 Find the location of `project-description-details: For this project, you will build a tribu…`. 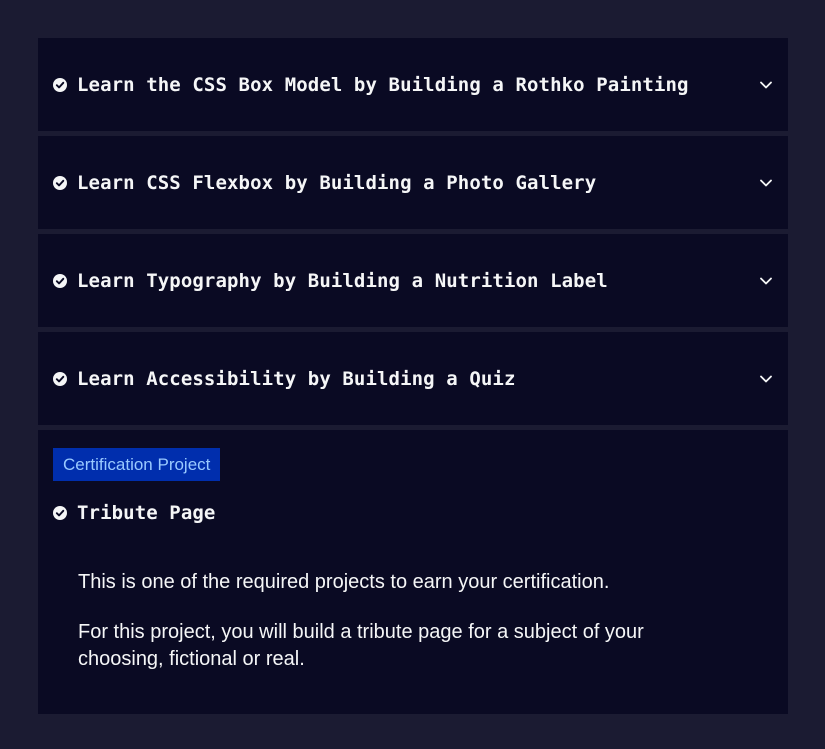

project-description-details: For this project, you will build a tribu… is located at coordinates (361, 645).